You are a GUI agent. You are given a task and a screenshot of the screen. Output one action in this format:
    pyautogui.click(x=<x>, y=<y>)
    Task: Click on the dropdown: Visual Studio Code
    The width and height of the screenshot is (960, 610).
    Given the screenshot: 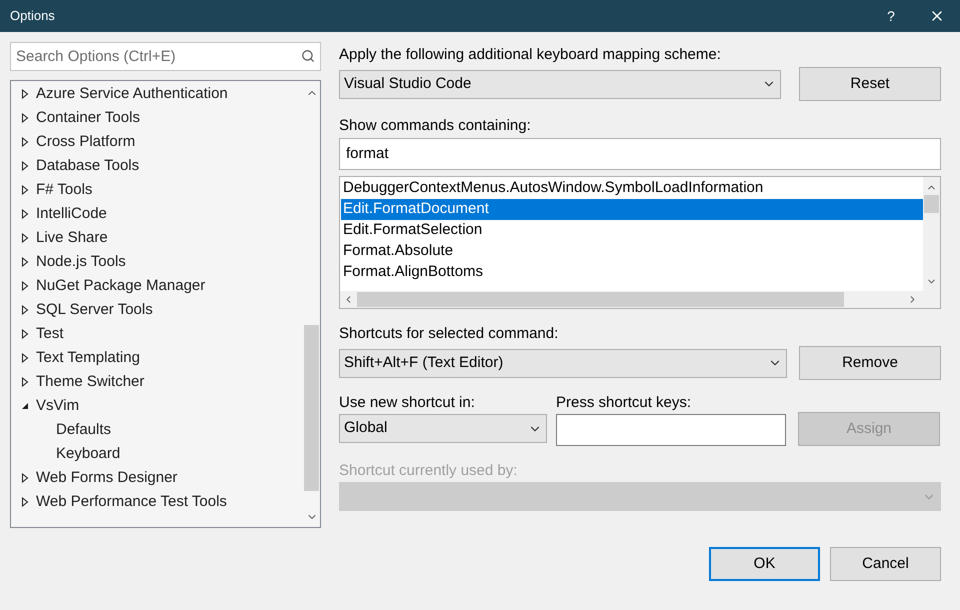 What is the action you would take?
    pyautogui.click(x=560, y=84)
    